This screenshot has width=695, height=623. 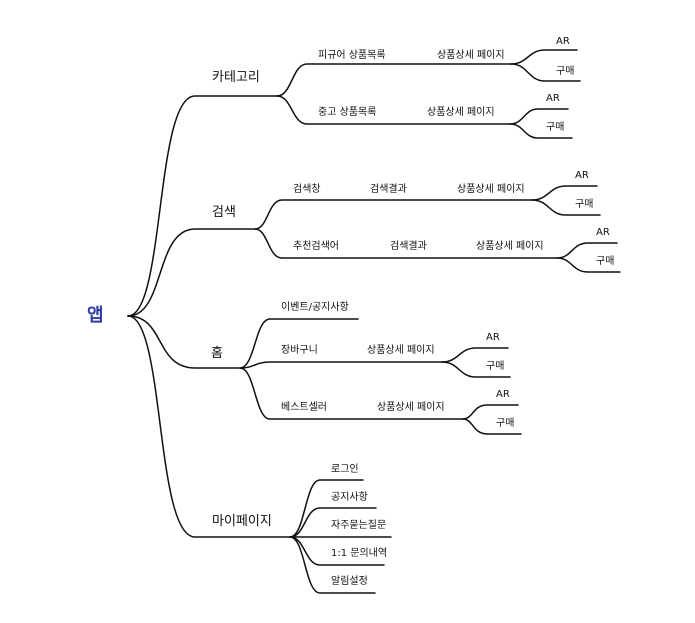 I want to click on node-recommended-keywords: 추천검색어, so click(x=316, y=247).